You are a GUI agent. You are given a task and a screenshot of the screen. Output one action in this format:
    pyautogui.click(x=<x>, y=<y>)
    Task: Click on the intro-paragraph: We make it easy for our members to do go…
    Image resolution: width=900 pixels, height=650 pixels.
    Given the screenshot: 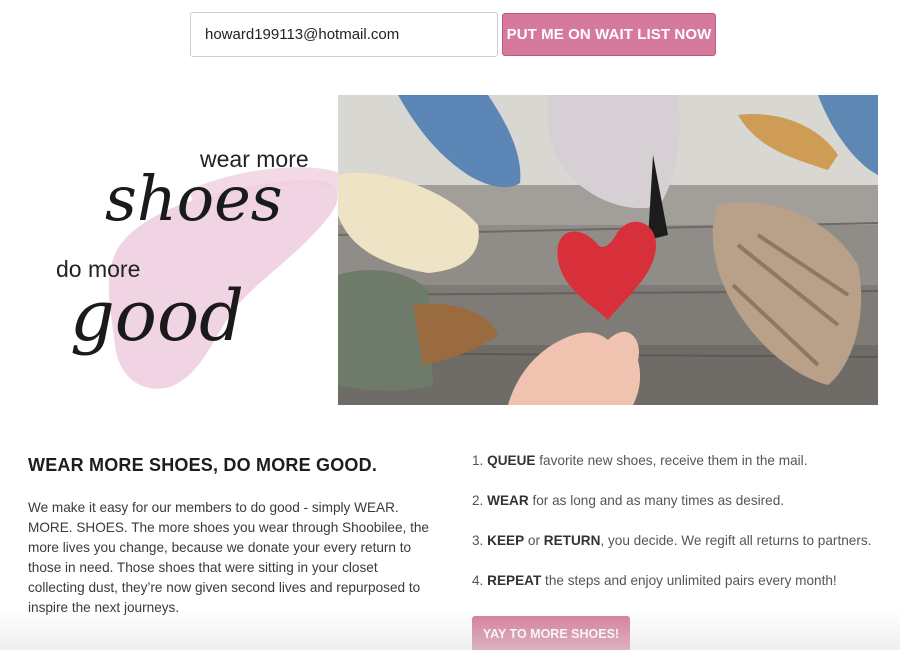 What is the action you would take?
    pyautogui.click(x=228, y=557)
    